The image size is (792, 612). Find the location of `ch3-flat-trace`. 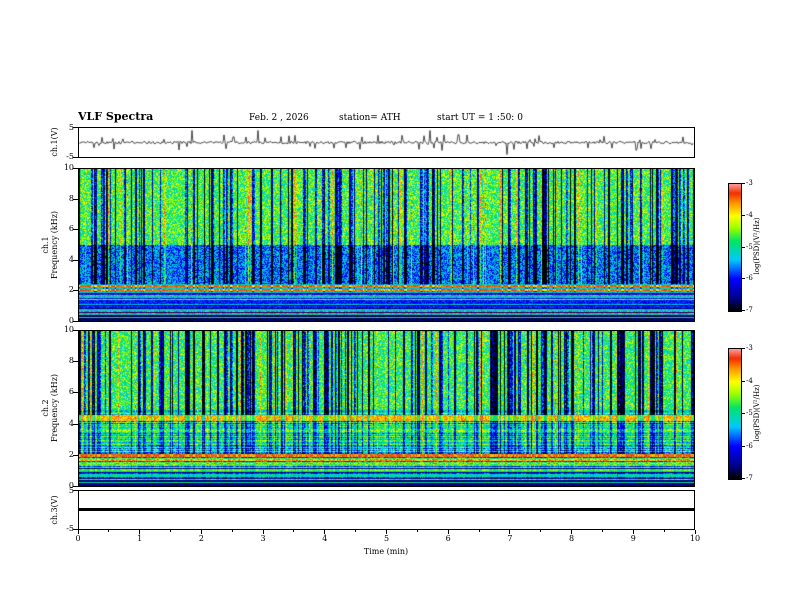

ch3-flat-trace is located at coordinates (386, 509).